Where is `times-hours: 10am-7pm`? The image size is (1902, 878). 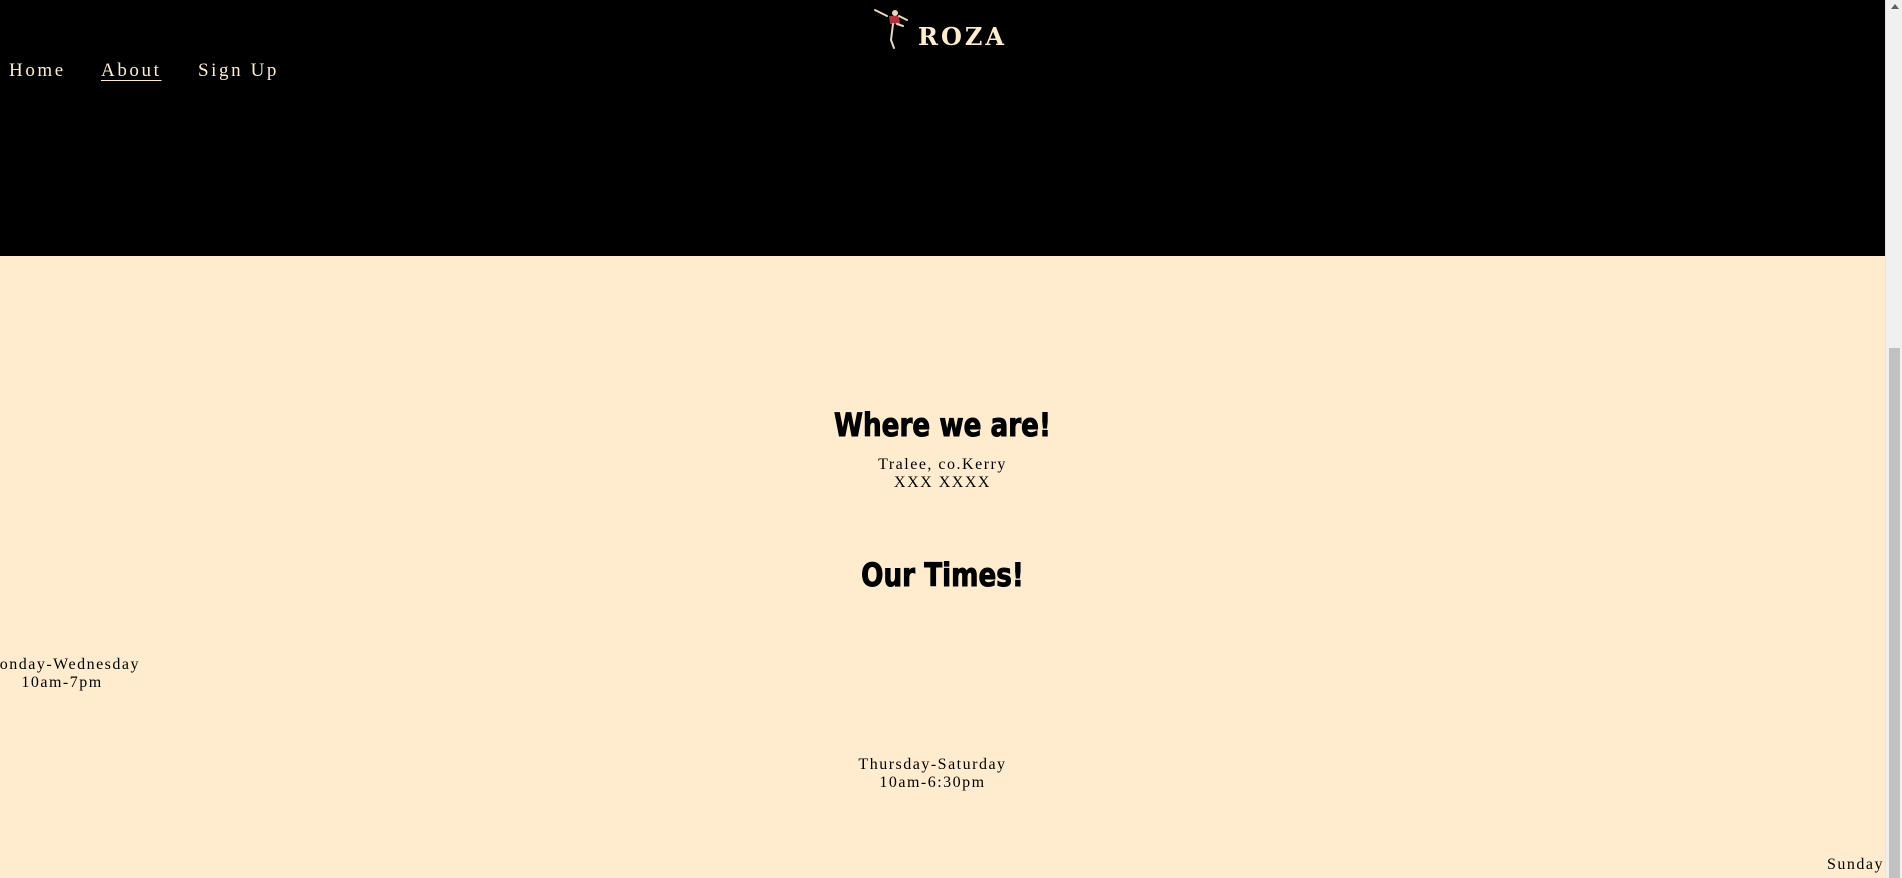 times-hours: 10am-7pm is located at coordinates (62, 682).